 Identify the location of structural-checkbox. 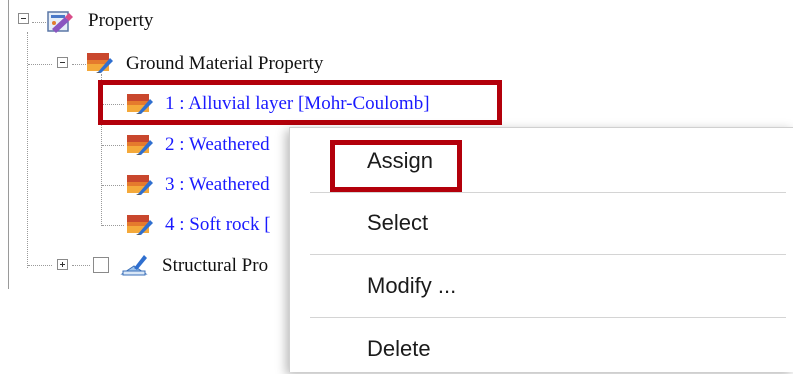
(101, 265).